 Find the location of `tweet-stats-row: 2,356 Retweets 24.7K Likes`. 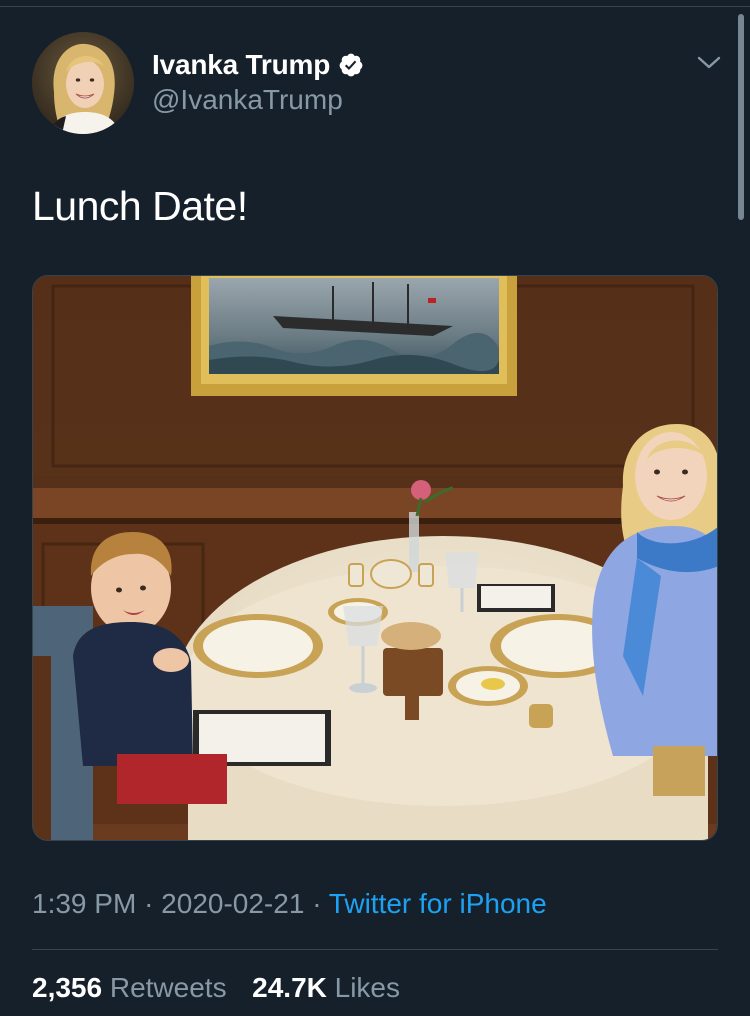

tweet-stats-row: 2,356 Retweets 24.7K Likes is located at coordinates (216, 988).